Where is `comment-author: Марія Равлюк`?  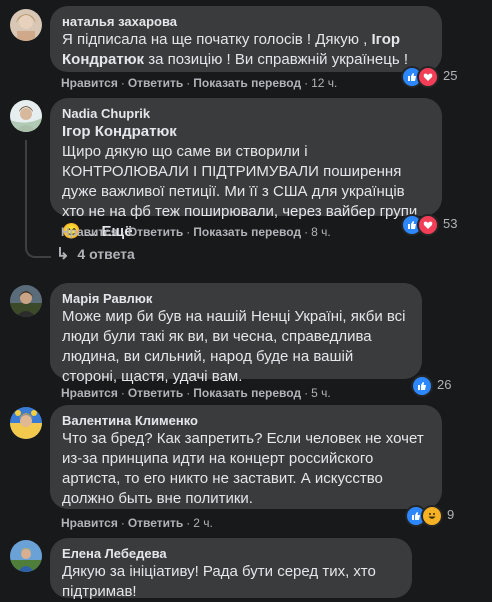 comment-author: Марія Равлюк is located at coordinates (236, 298).